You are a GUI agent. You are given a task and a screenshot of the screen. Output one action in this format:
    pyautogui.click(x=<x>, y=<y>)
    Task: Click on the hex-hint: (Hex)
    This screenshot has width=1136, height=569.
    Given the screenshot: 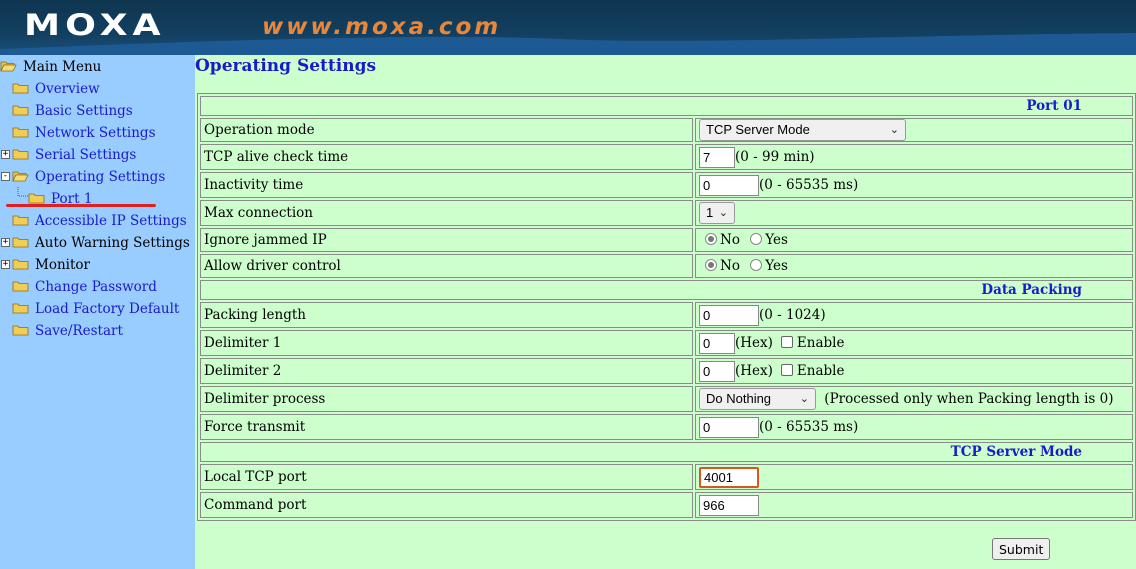 What is the action you would take?
    pyautogui.click(x=754, y=370)
    